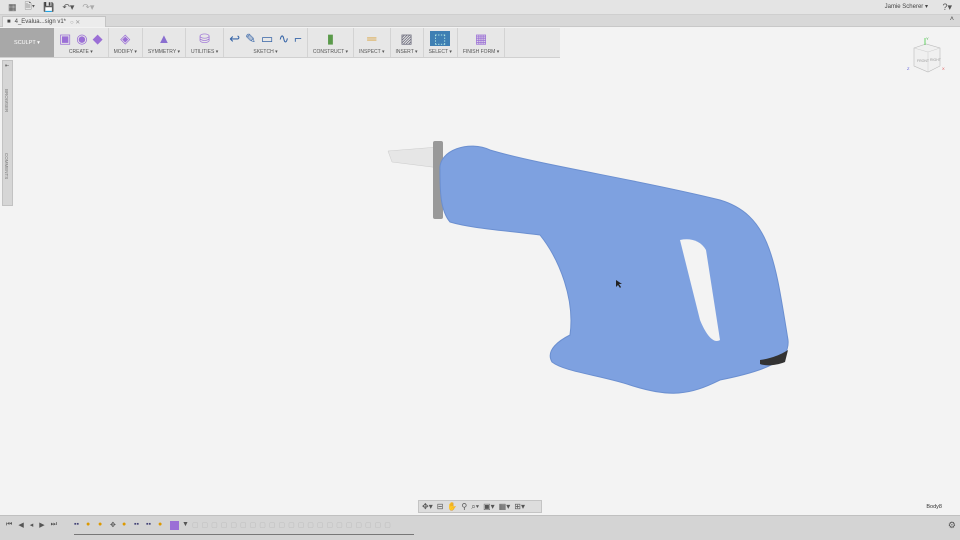  Describe the element at coordinates (41, 525) in the screenshot. I see `play-icon: ▶` at that location.